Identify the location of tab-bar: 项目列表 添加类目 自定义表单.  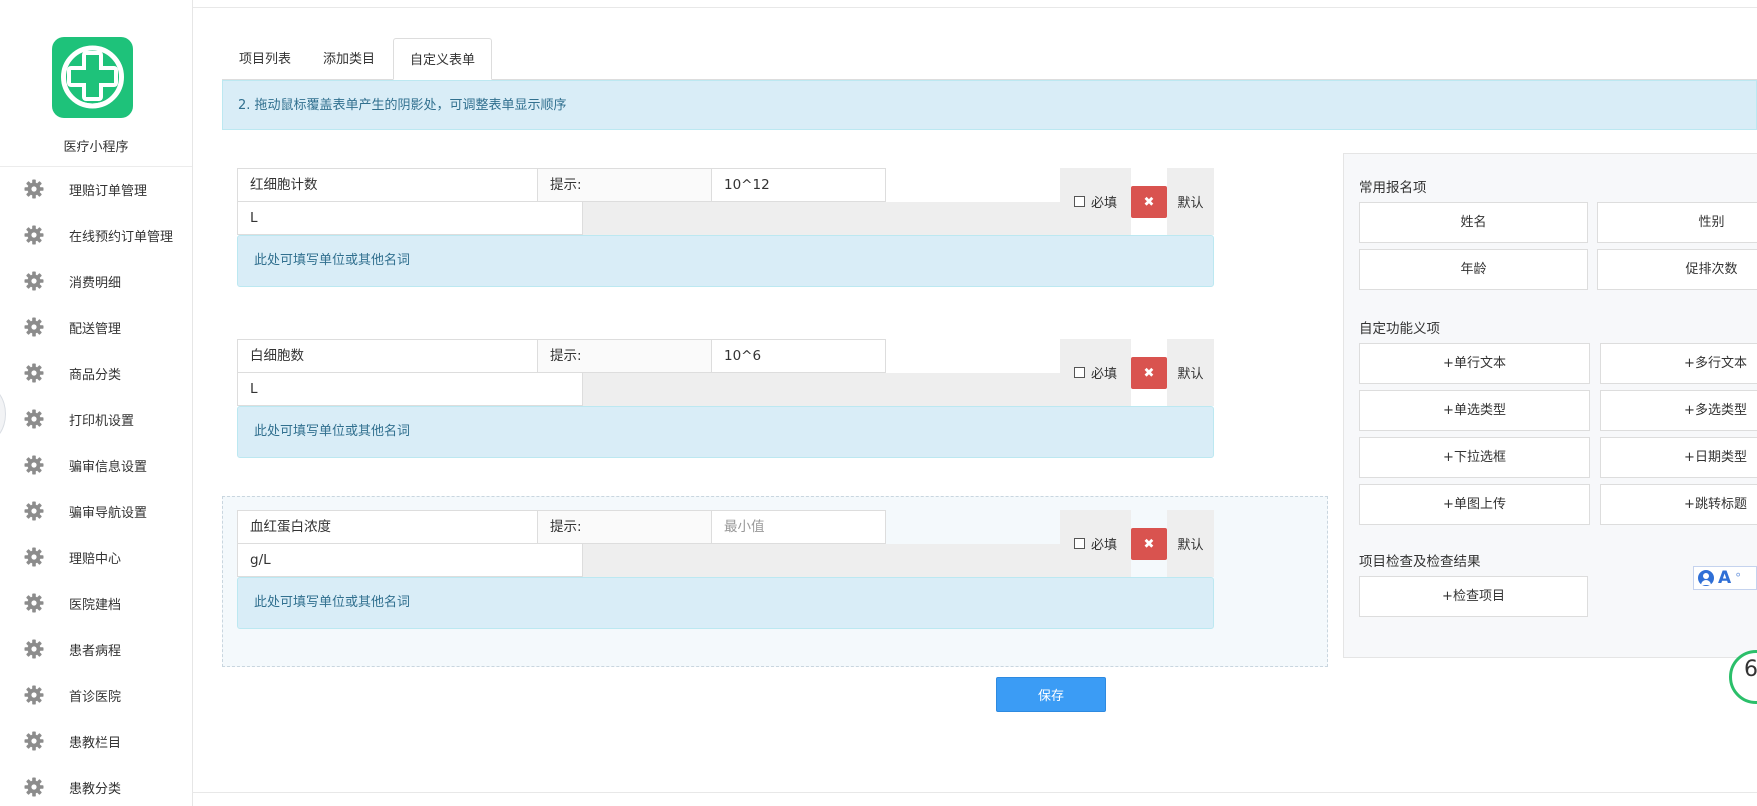
(358, 59).